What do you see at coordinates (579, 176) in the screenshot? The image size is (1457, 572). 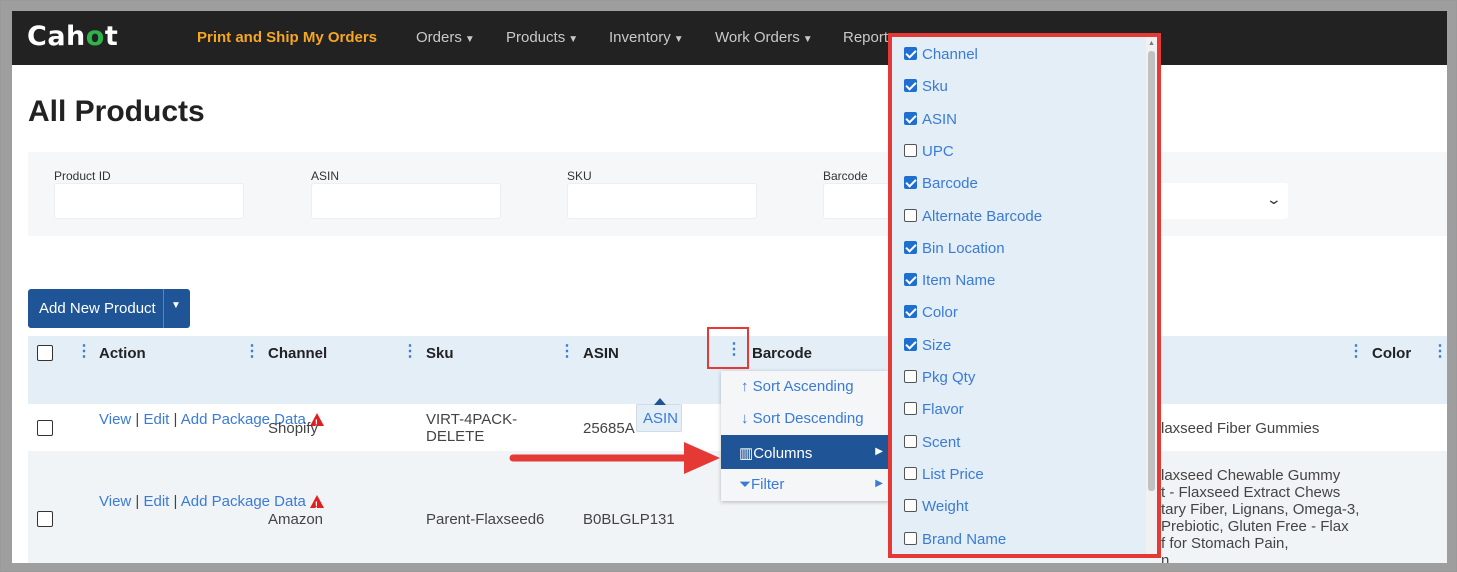 I see `sku-filter-label: SKU` at bounding box center [579, 176].